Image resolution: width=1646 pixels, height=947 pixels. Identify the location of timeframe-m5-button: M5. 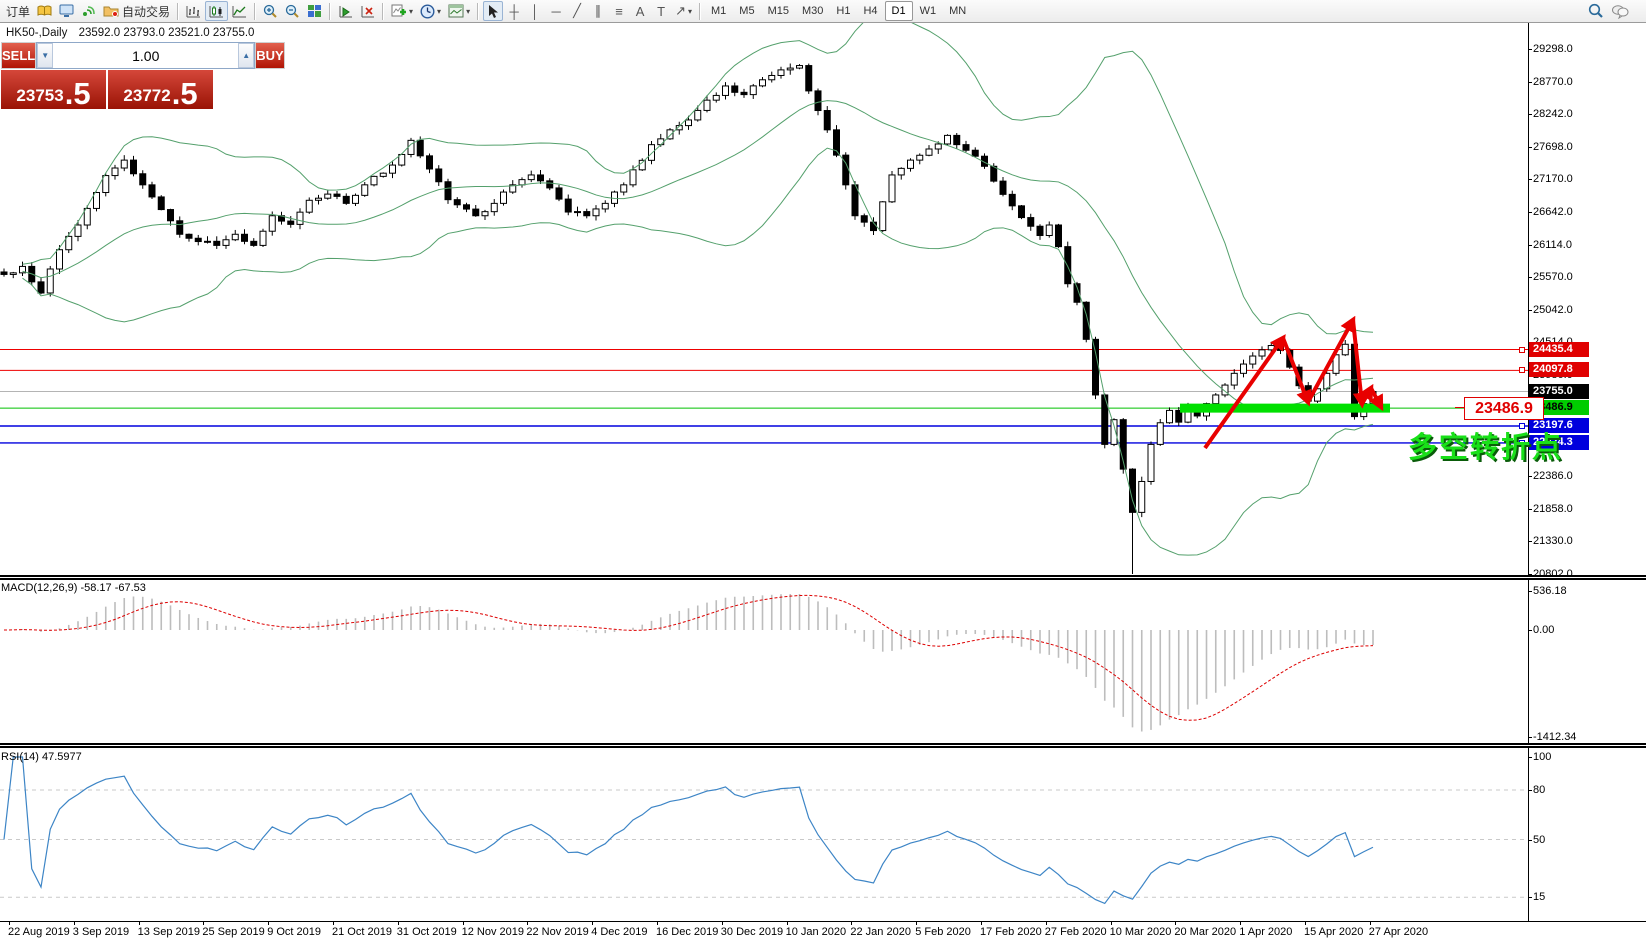
(746, 11).